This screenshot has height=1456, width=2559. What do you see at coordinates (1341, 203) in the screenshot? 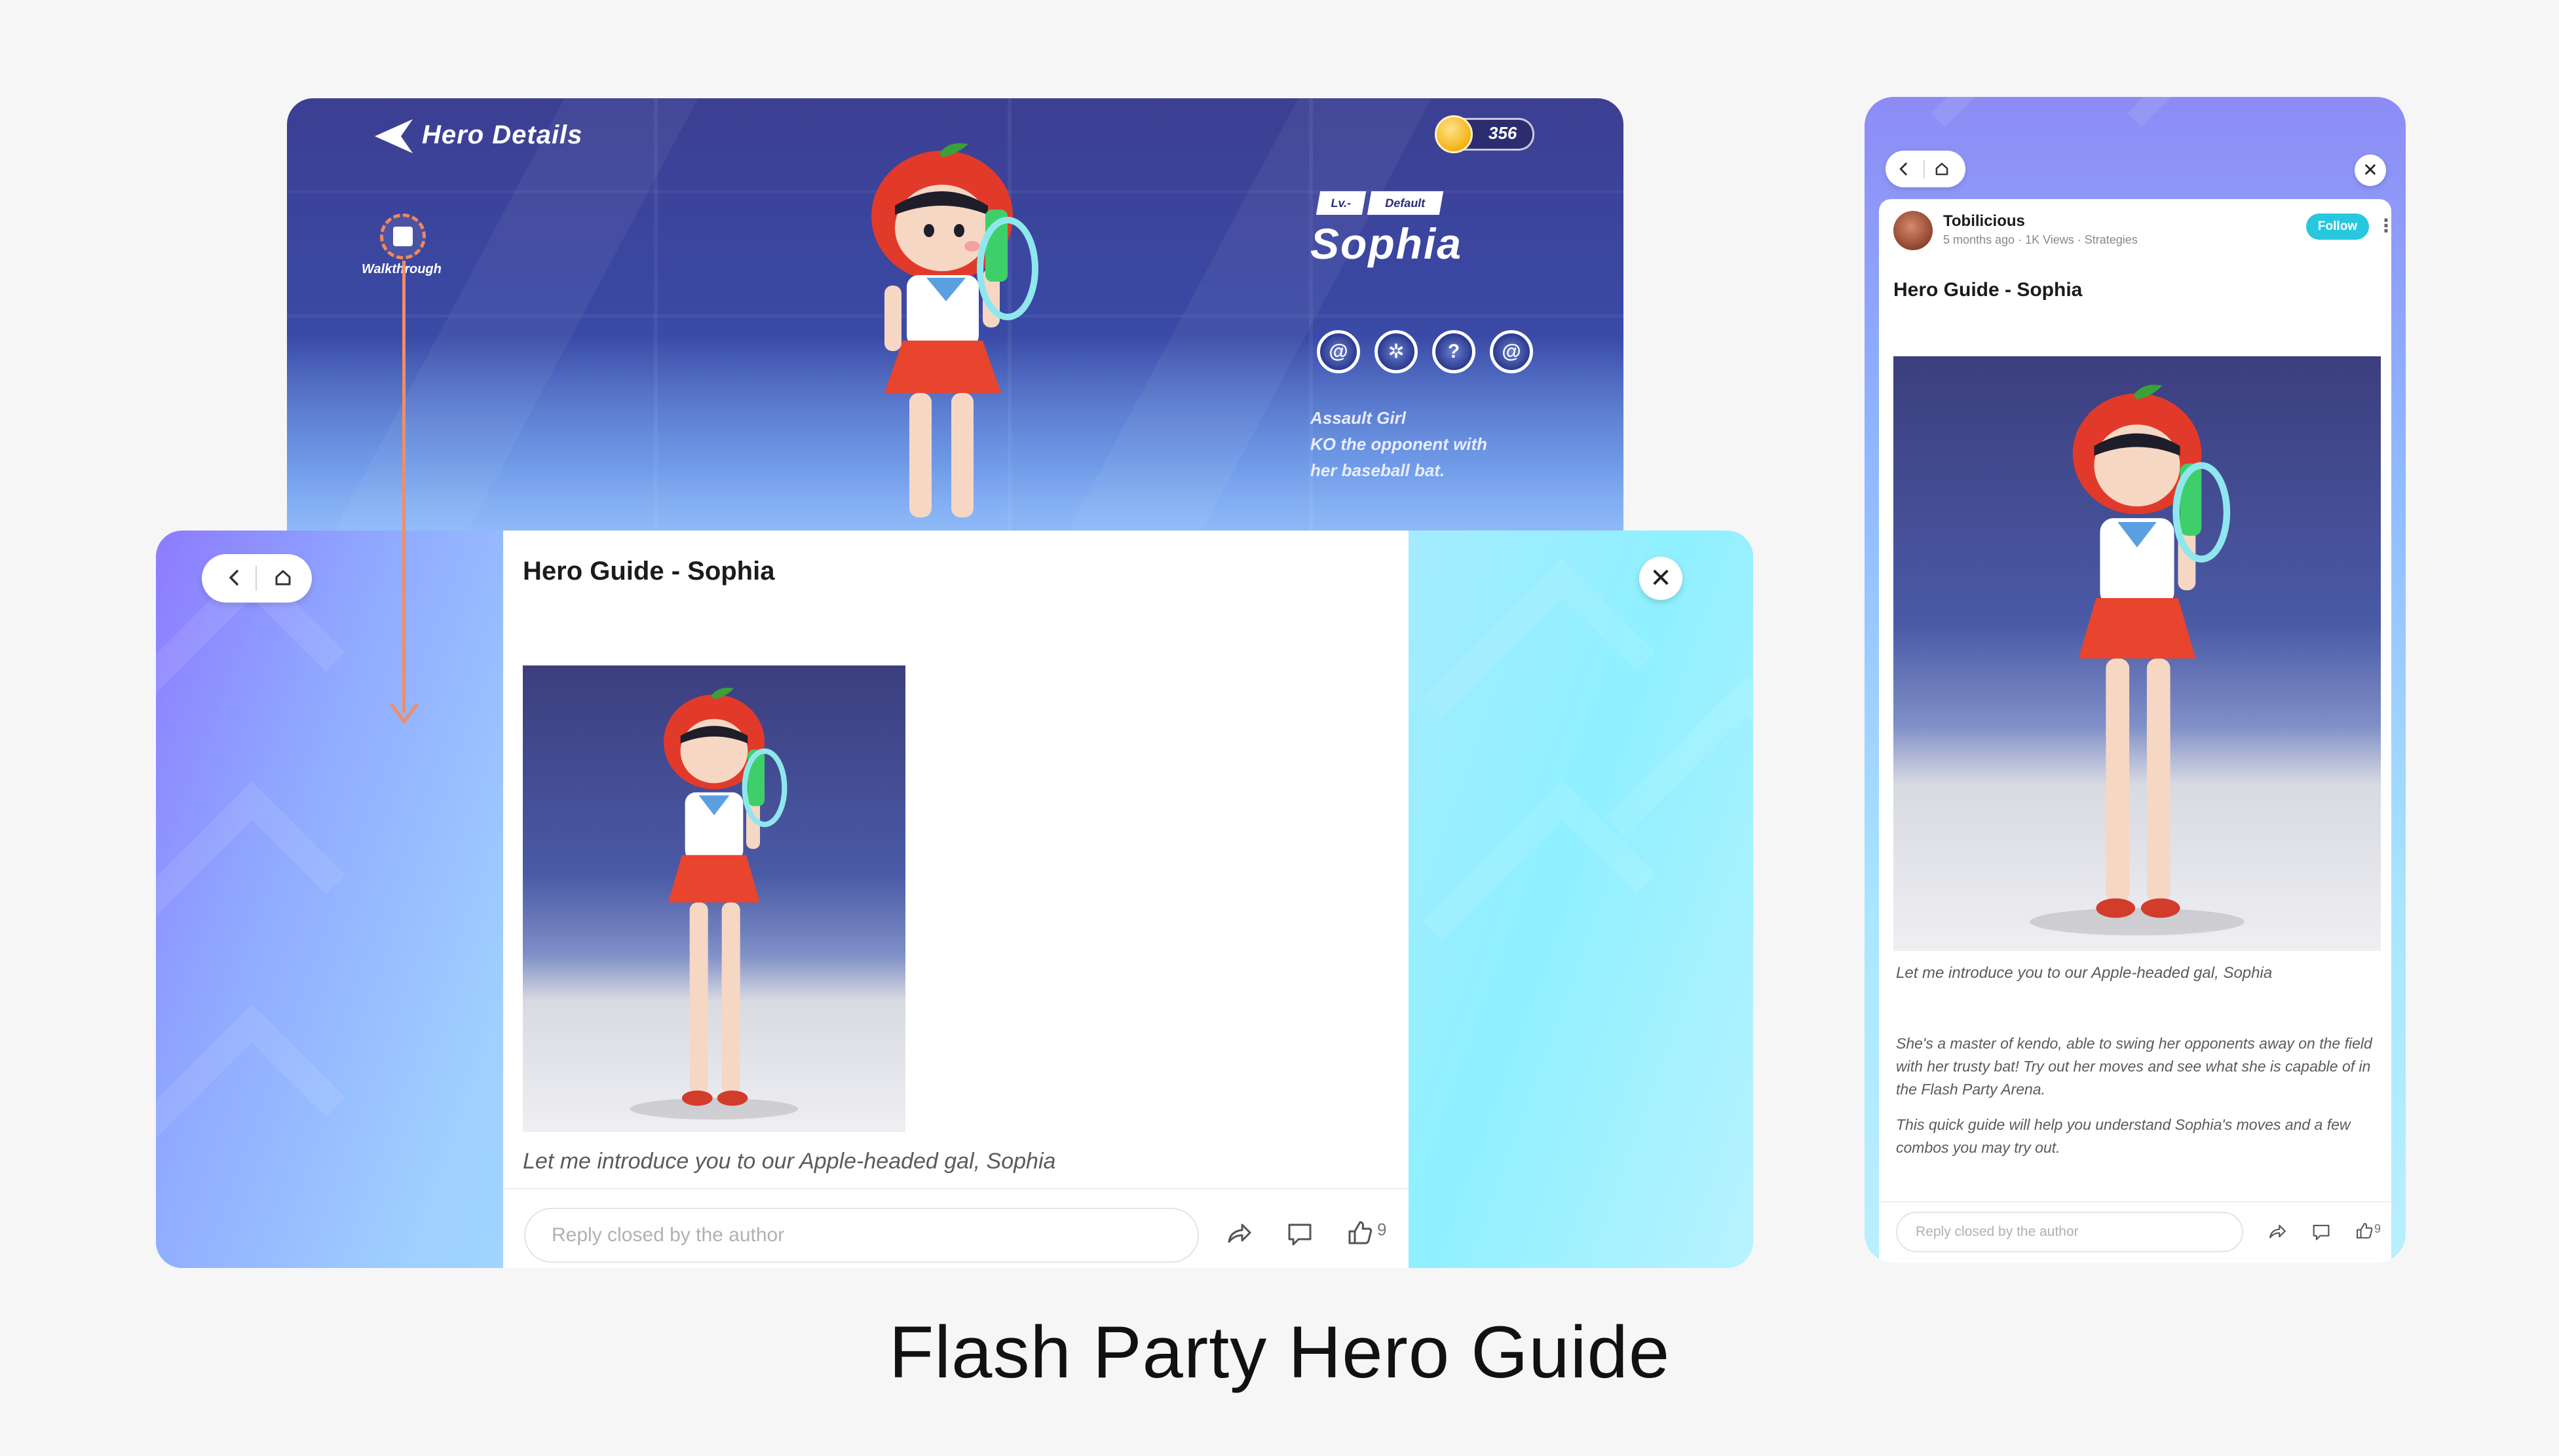
I see `level-badge: Lv.-` at bounding box center [1341, 203].